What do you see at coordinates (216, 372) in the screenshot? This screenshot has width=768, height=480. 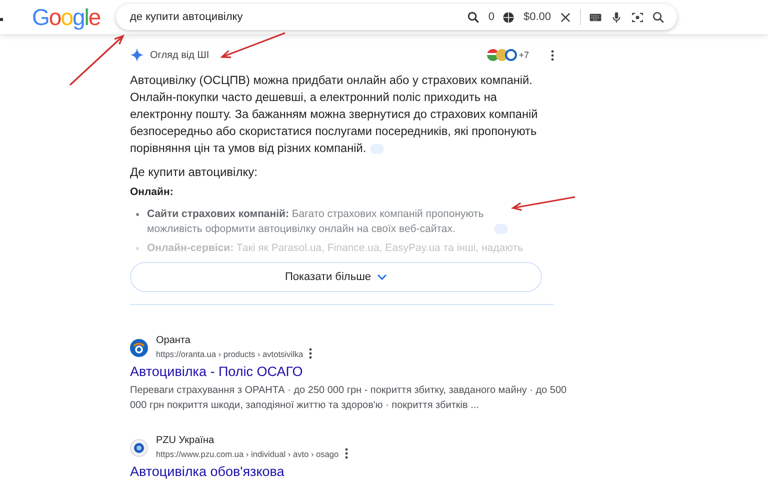 I see `result-title-link: Автоцивілка - Поліс ОСАГО` at bounding box center [216, 372].